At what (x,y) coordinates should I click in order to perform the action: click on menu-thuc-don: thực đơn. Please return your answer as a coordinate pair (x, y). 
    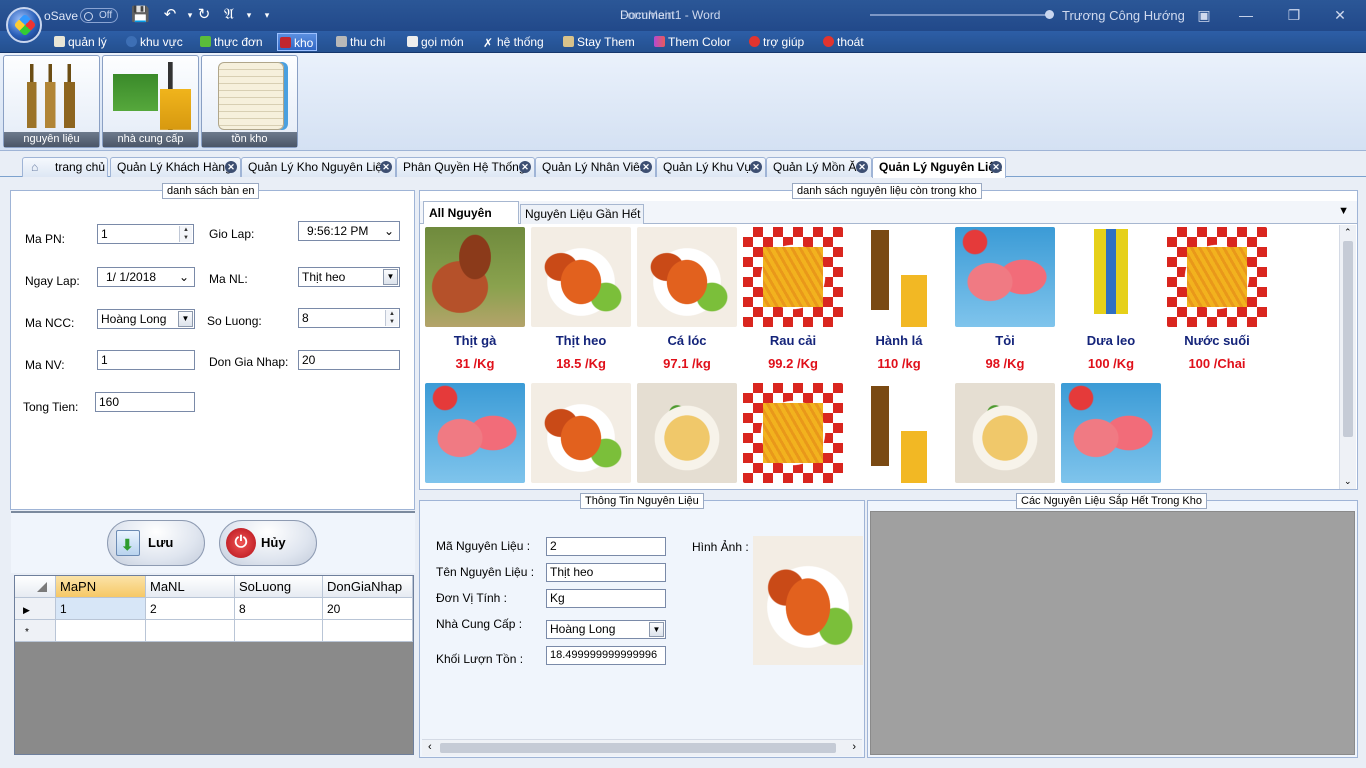
    Looking at the image, I should click on (232, 42).